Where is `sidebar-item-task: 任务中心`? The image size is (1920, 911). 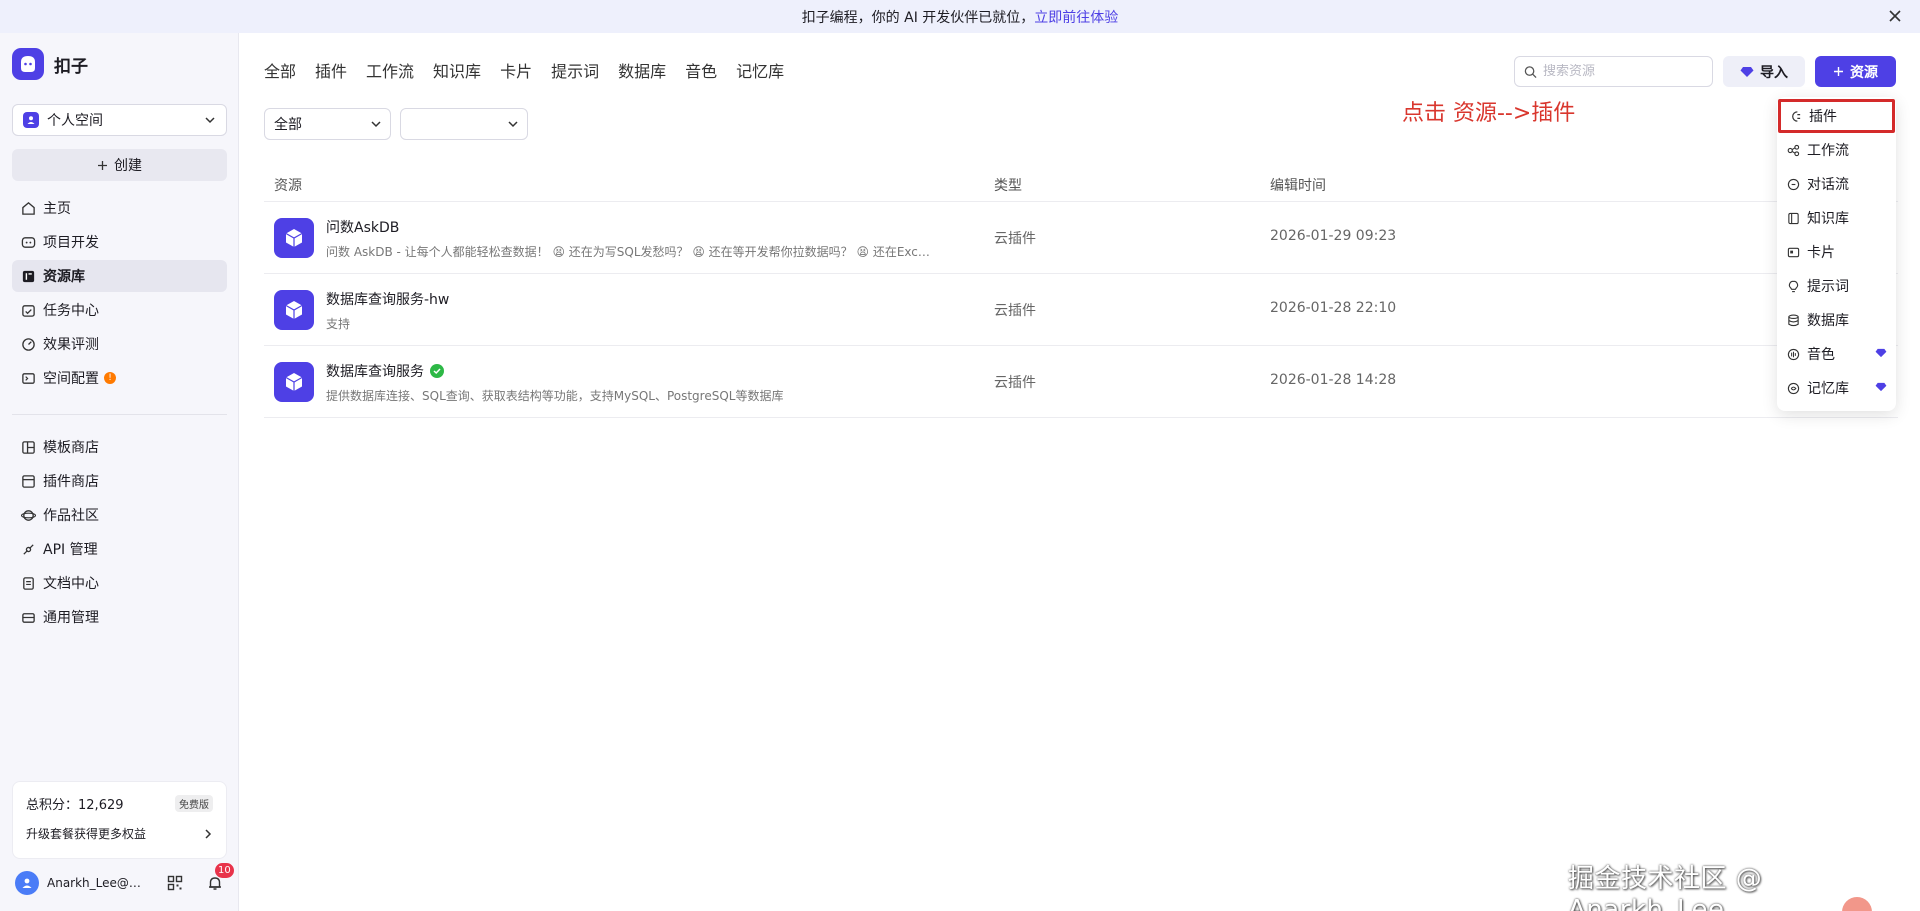
sidebar-item-task: 任务中心 is located at coordinates (119, 310).